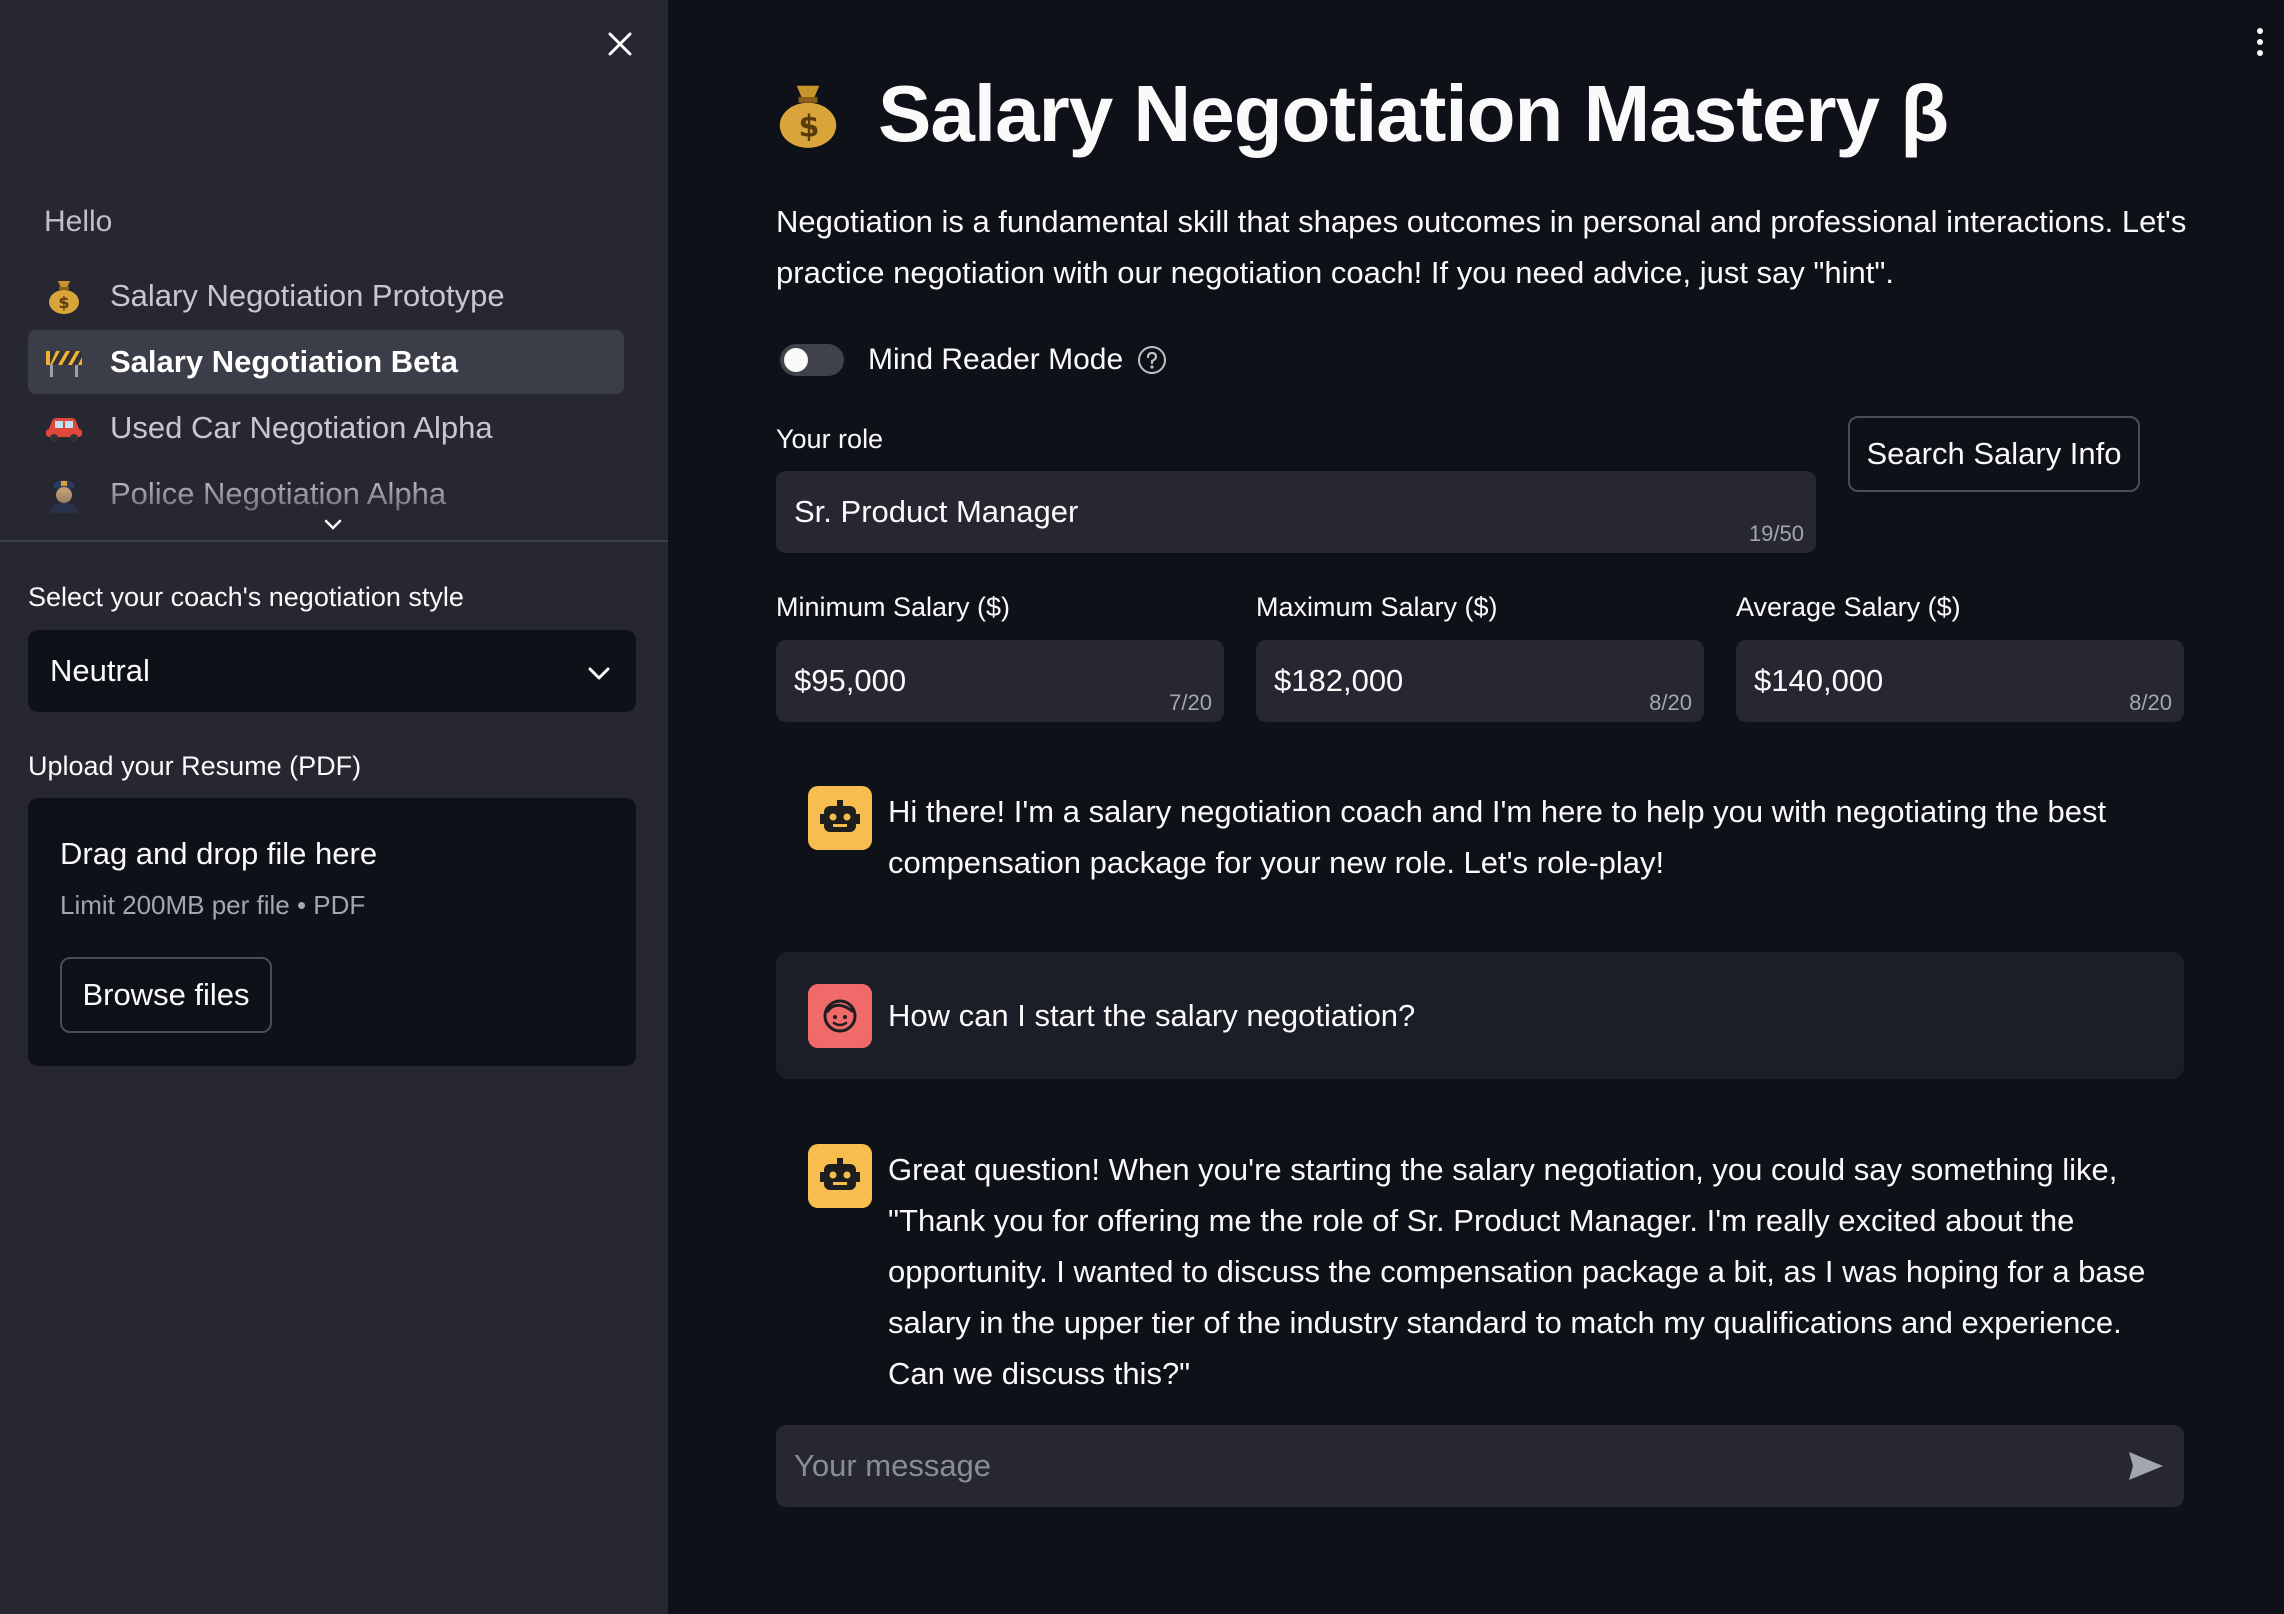  Describe the element at coordinates (334, 541) in the screenshot. I see `sidebar-divider` at that location.